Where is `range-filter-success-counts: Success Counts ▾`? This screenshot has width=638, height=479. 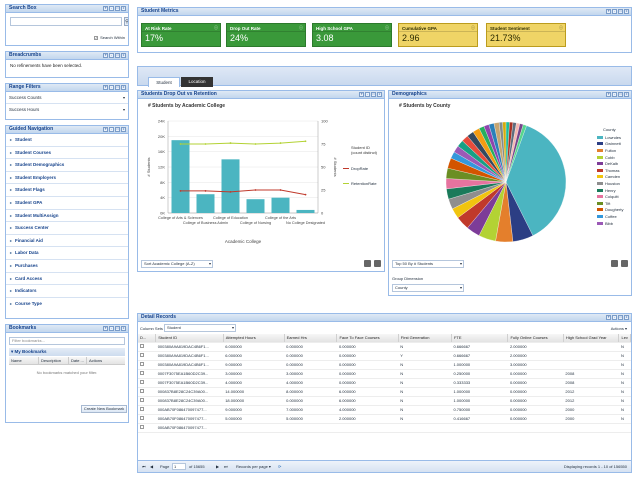 range-filter-success-counts: Success Counts ▾ is located at coordinates (67, 98).